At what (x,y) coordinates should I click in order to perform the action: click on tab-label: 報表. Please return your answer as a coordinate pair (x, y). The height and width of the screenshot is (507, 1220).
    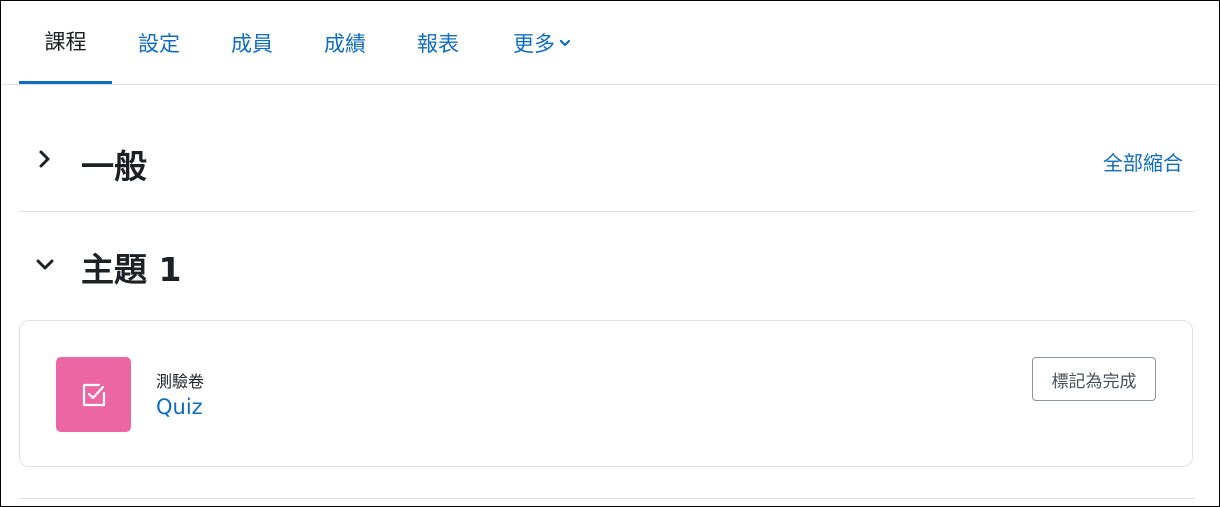
    Looking at the image, I should click on (438, 43).